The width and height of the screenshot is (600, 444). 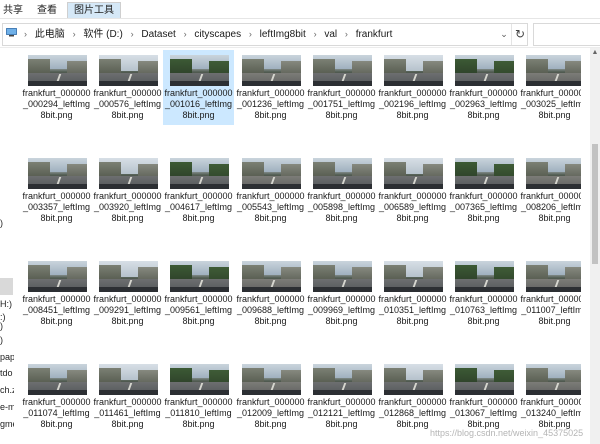 I want to click on file-item: frankfurt_000000_012121_leftImg8bit.png, so click(x=341, y=396).